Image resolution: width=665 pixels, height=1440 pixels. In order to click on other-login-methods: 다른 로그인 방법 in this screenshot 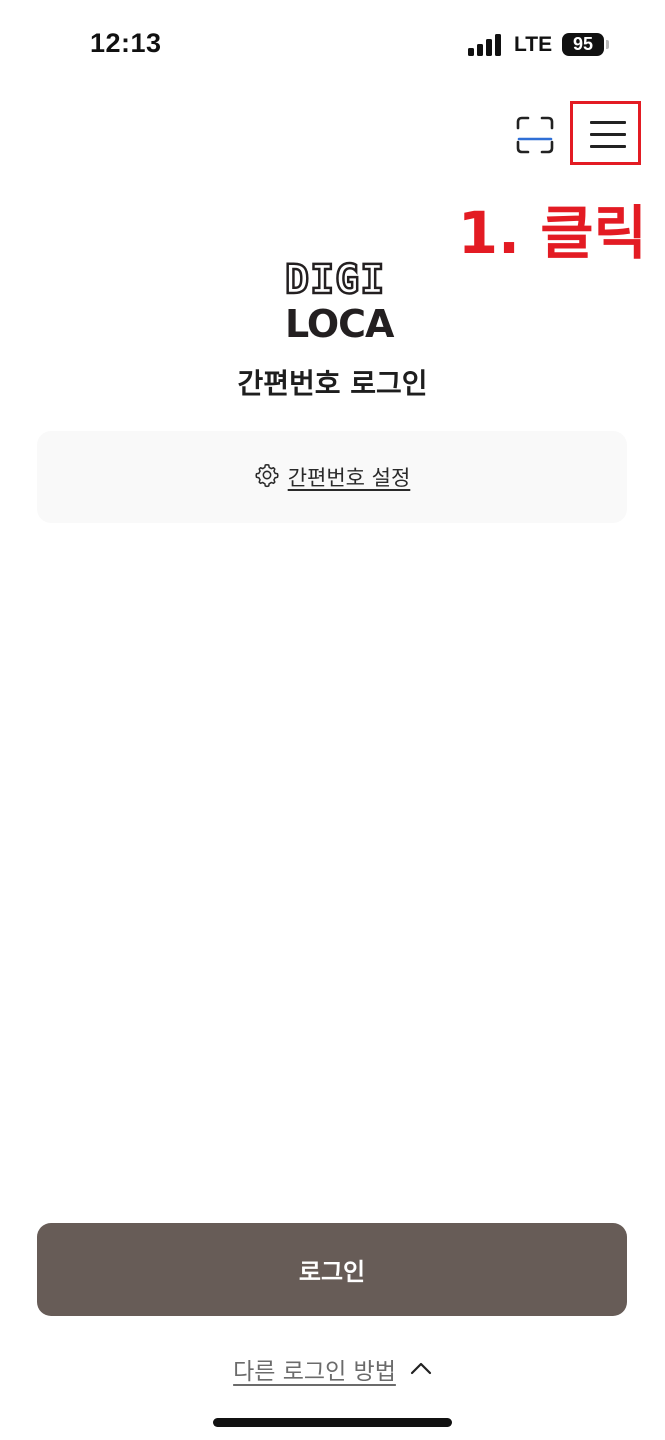, I will do `click(332, 1369)`.